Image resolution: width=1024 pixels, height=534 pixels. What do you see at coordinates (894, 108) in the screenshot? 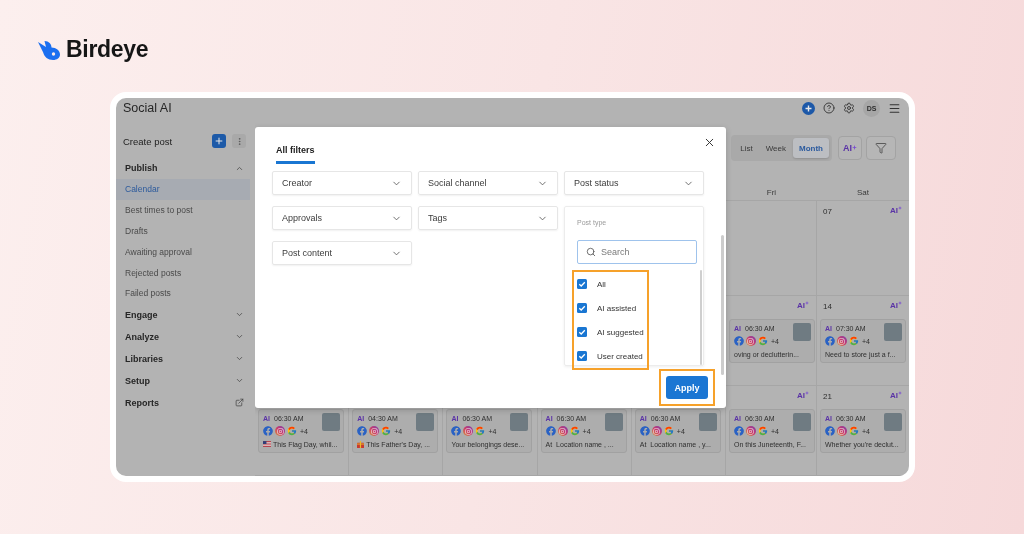
I see `menu-icon` at bounding box center [894, 108].